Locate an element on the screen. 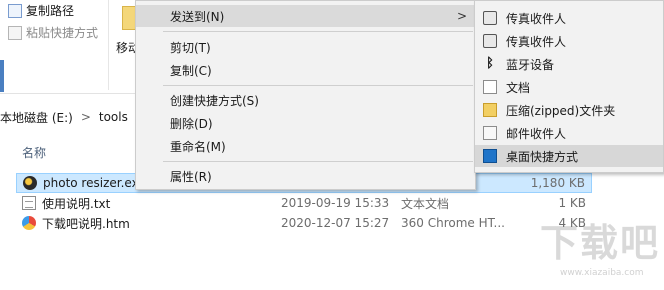 This screenshot has width=664, height=290. menu-item-label: 删除(D) is located at coordinates (191, 123).